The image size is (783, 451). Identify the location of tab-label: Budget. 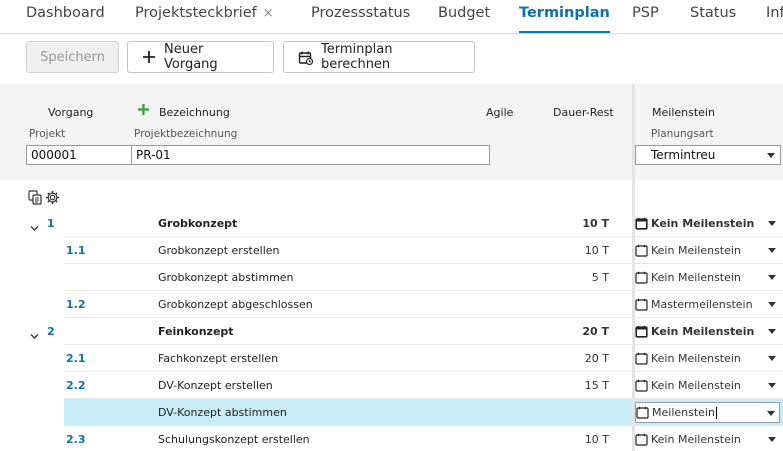
(464, 13).